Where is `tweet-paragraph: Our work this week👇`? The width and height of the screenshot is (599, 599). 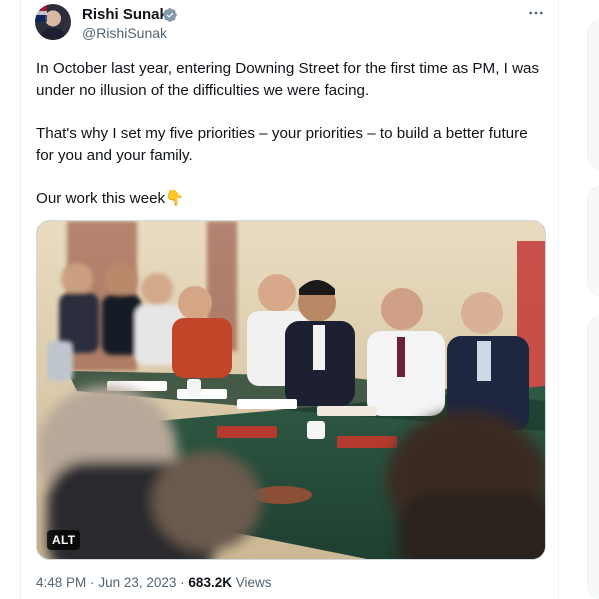
tweet-paragraph: Our work this week👇 is located at coordinates (110, 198).